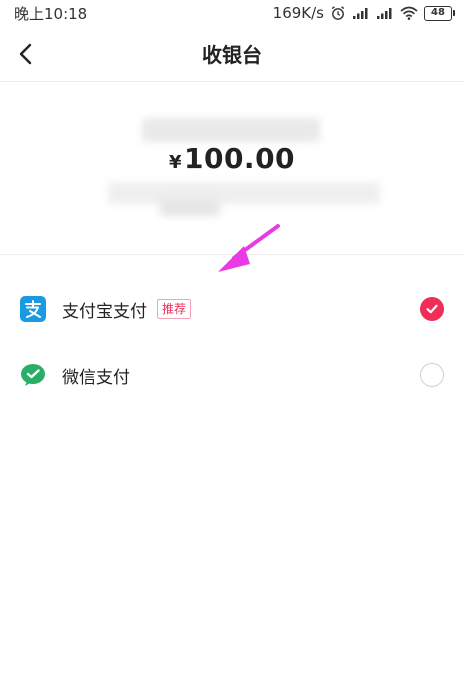 This screenshot has height=692, width=464. I want to click on payment-option-wechat: 微信支付, so click(232, 375).